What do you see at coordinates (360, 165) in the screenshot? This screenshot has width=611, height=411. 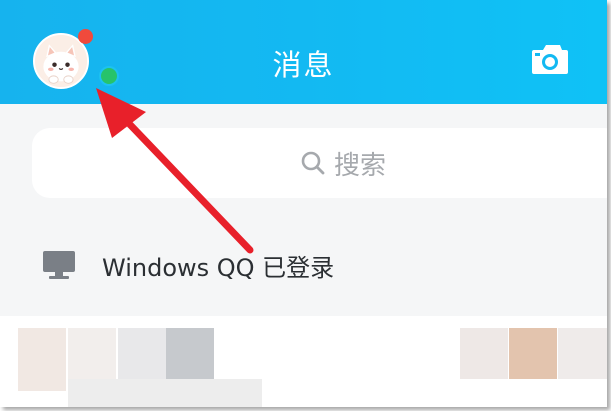 I see `search-placeholder: 搜索` at bounding box center [360, 165].